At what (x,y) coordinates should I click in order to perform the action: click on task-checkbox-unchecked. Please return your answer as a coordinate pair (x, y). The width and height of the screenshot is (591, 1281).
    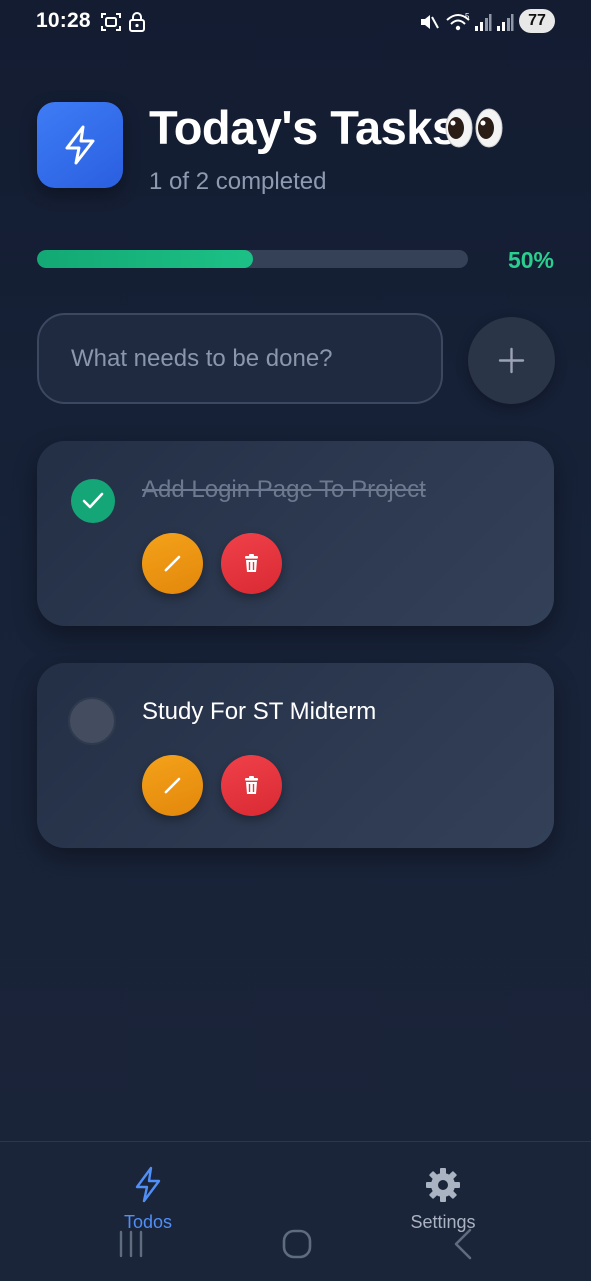
    Looking at the image, I should click on (92, 721).